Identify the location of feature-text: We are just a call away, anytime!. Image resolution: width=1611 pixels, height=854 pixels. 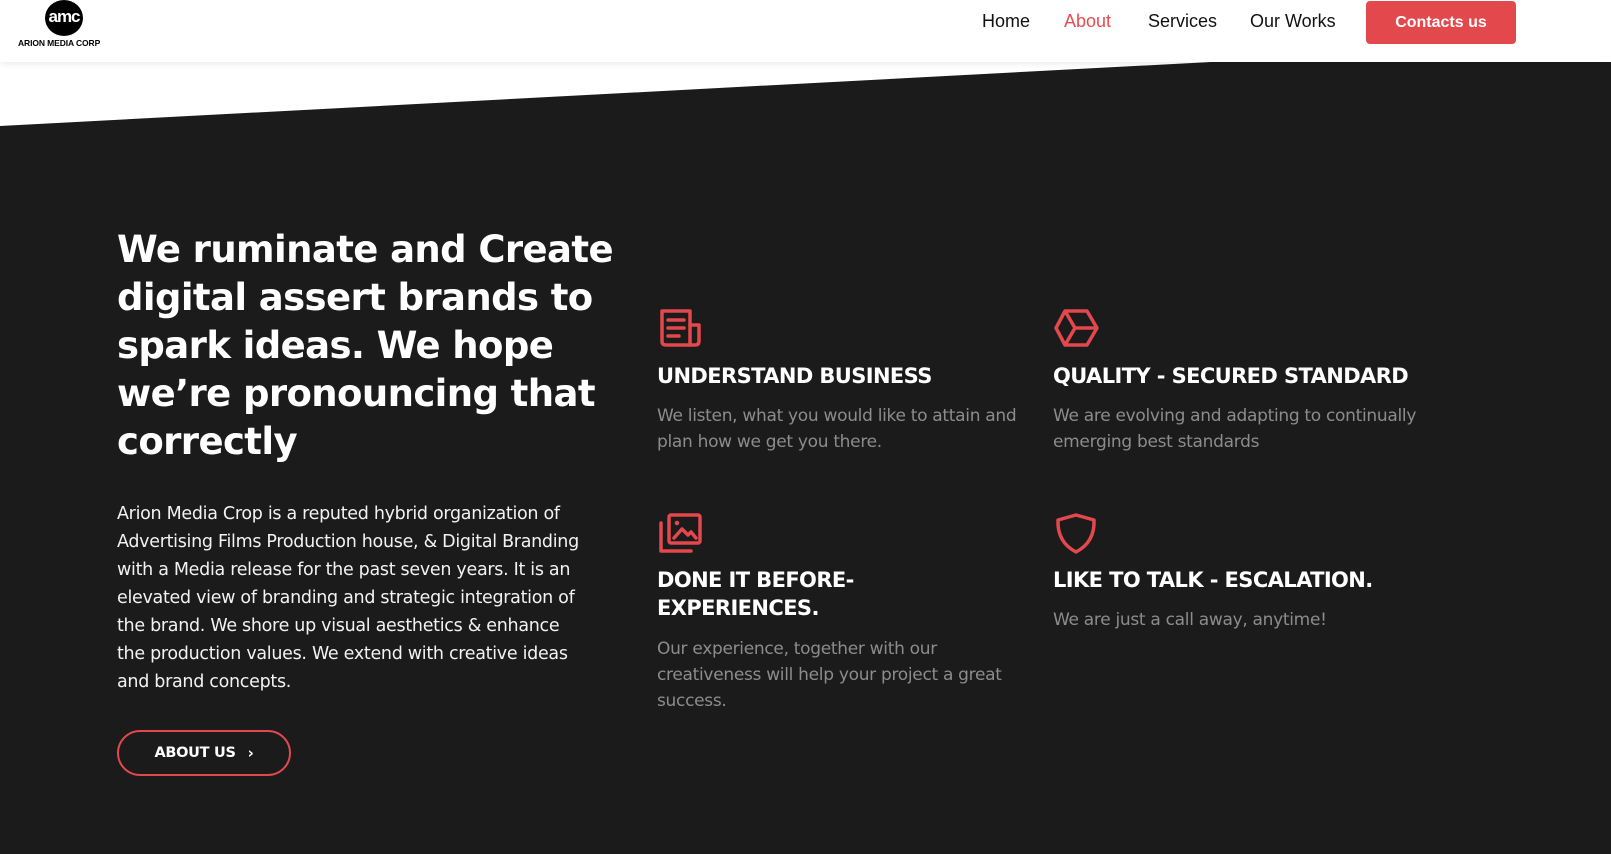
(1190, 620).